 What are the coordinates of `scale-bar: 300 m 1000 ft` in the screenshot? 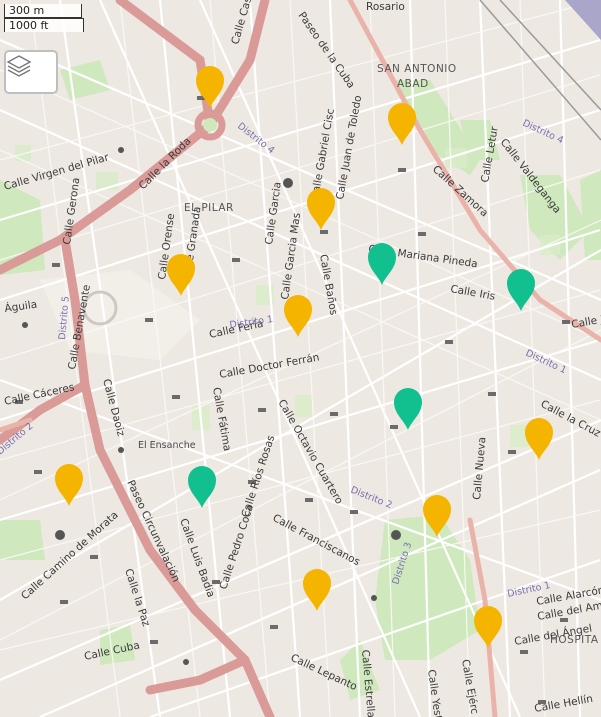 It's located at (44, 18).